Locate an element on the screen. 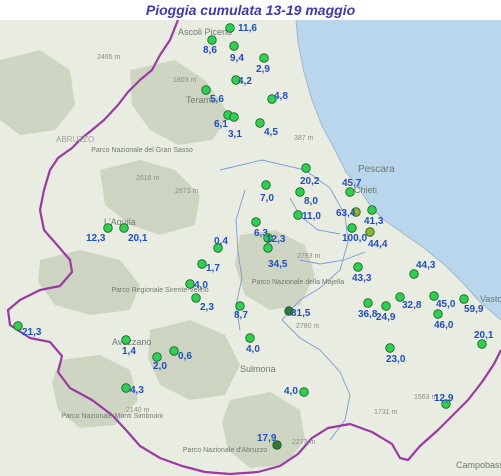 The height and width of the screenshot is (476, 501). place-label: Parco Nazionale Monti Simbruini is located at coordinates (112, 416).